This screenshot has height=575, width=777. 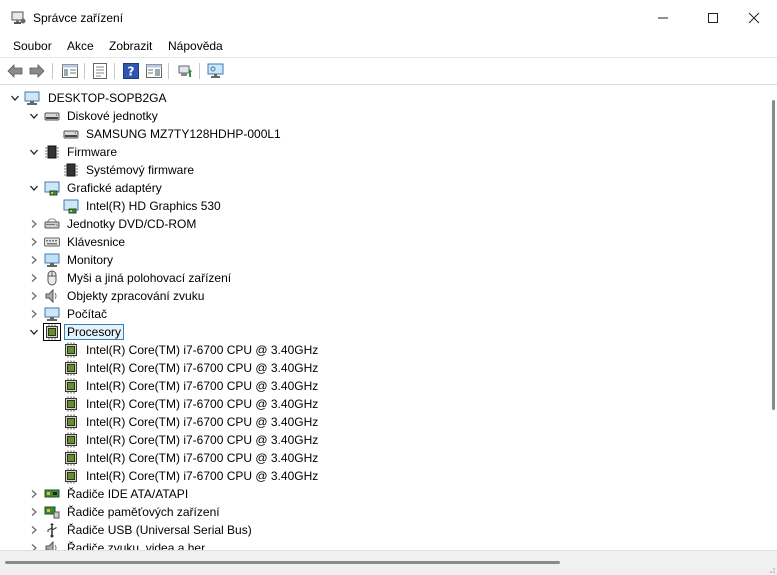 I want to click on tree-category: Myši a jiná polohovací zařízení, so click(x=385, y=278).